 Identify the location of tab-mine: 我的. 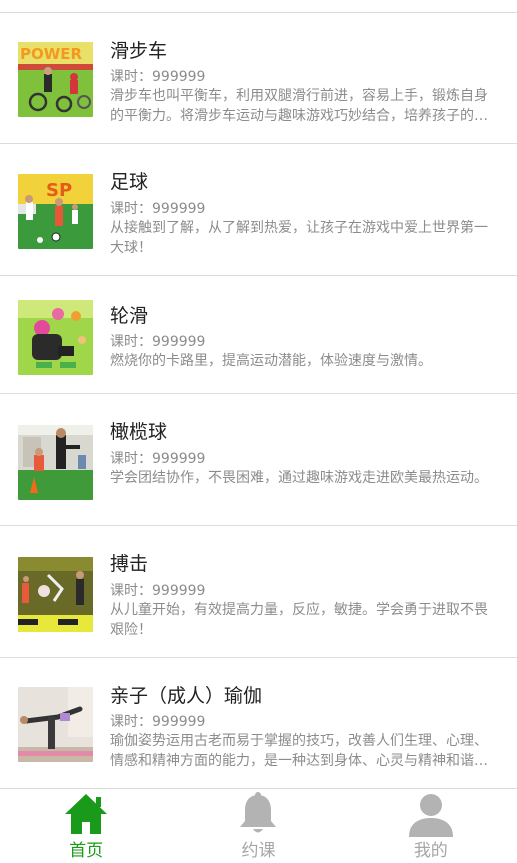
(431, 826).